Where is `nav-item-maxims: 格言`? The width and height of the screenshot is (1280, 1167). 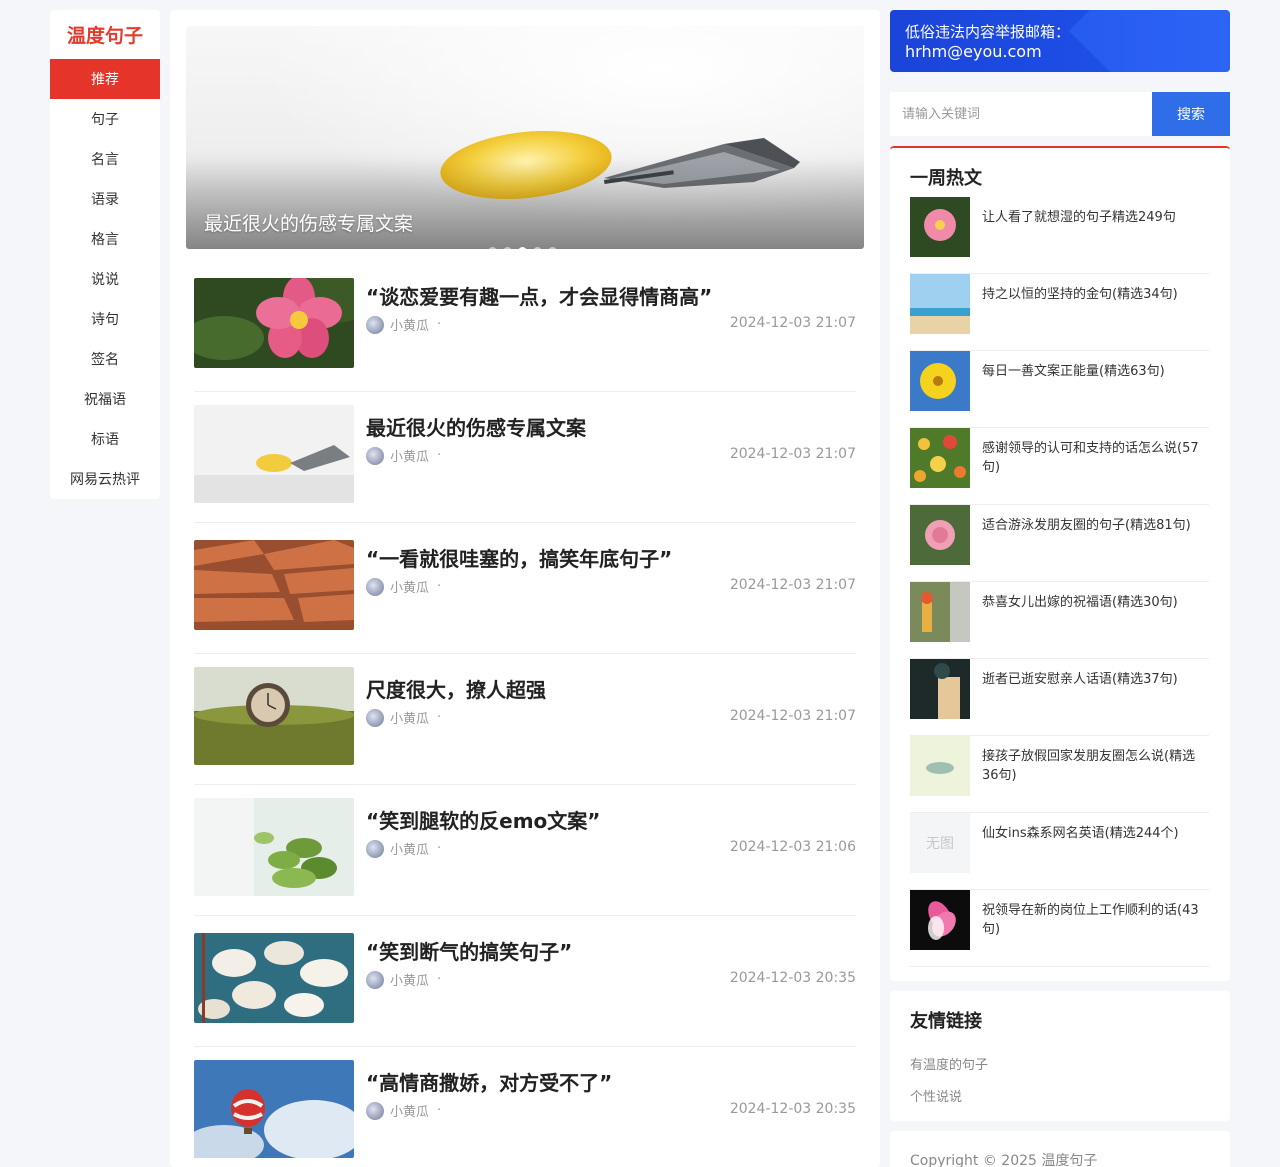
nav-item-maxims: 格言 is located at coordinates (105, 239).